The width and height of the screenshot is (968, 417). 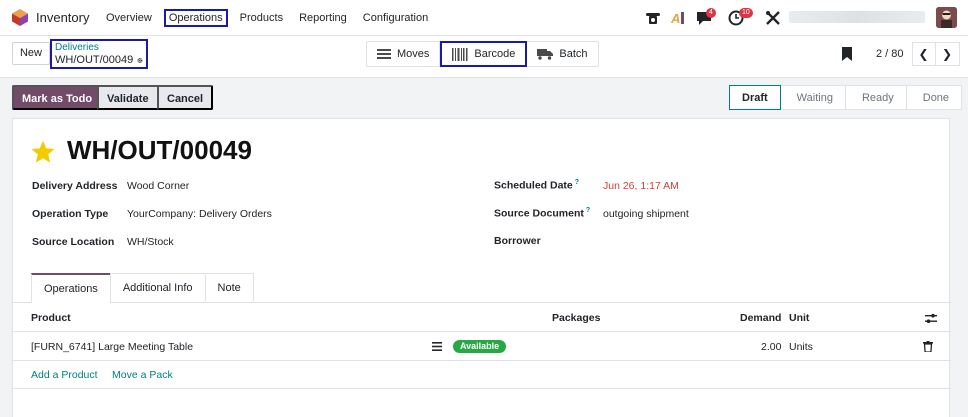 What do you see at coordinates (261, 18) in the screenshot?
I see `menu-products: Products` at bounding box center [261, 18].